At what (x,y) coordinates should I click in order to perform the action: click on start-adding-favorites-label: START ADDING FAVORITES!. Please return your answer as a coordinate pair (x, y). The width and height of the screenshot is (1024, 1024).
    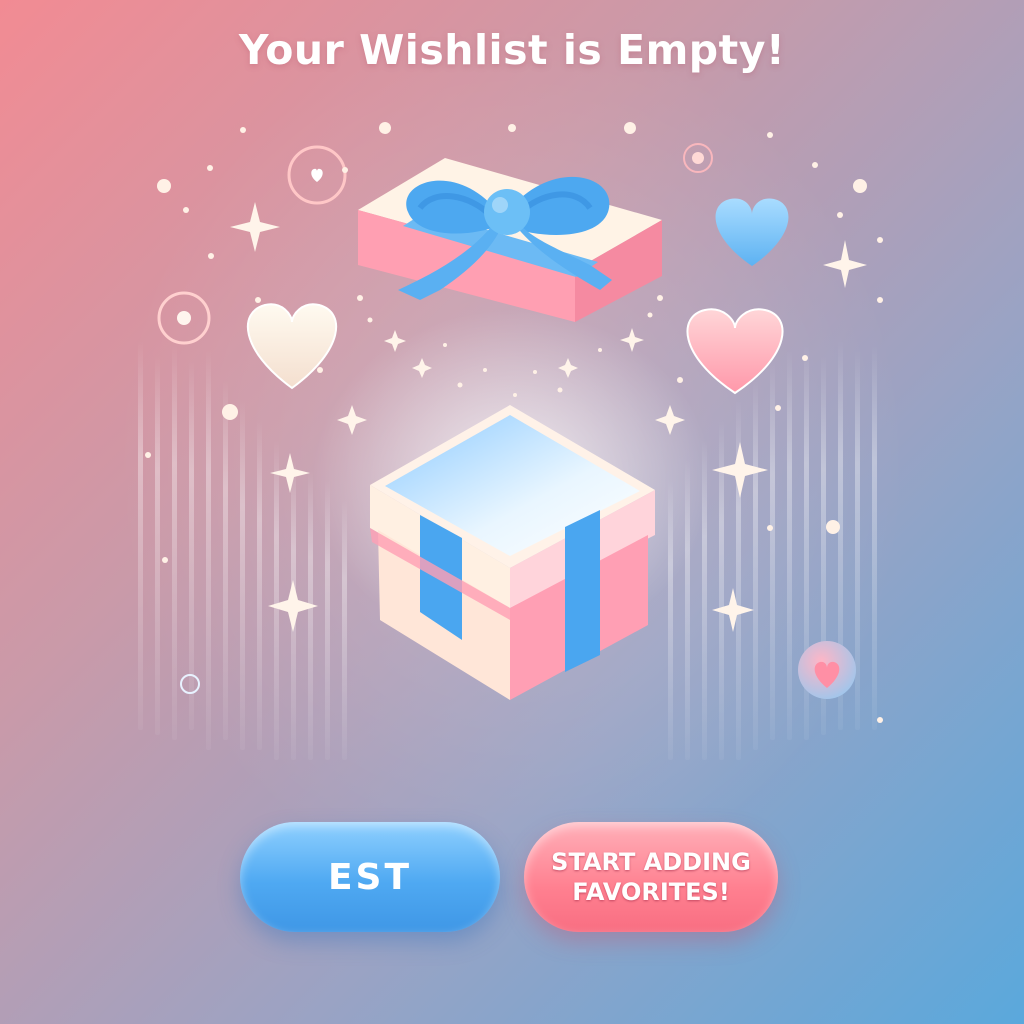
    Looking at the image, I should click on (651, 877).